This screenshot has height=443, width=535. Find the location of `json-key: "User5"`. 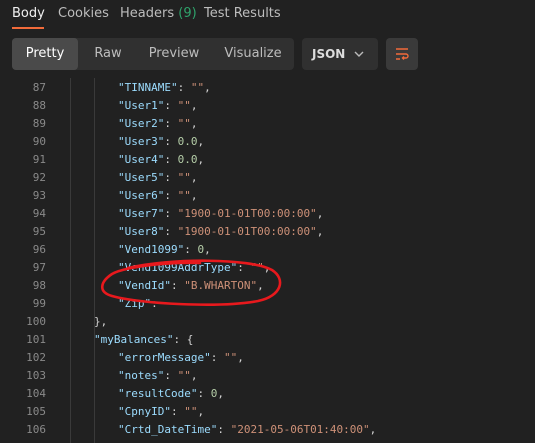

json-key: "User5" is located at coordinates (141, 177).